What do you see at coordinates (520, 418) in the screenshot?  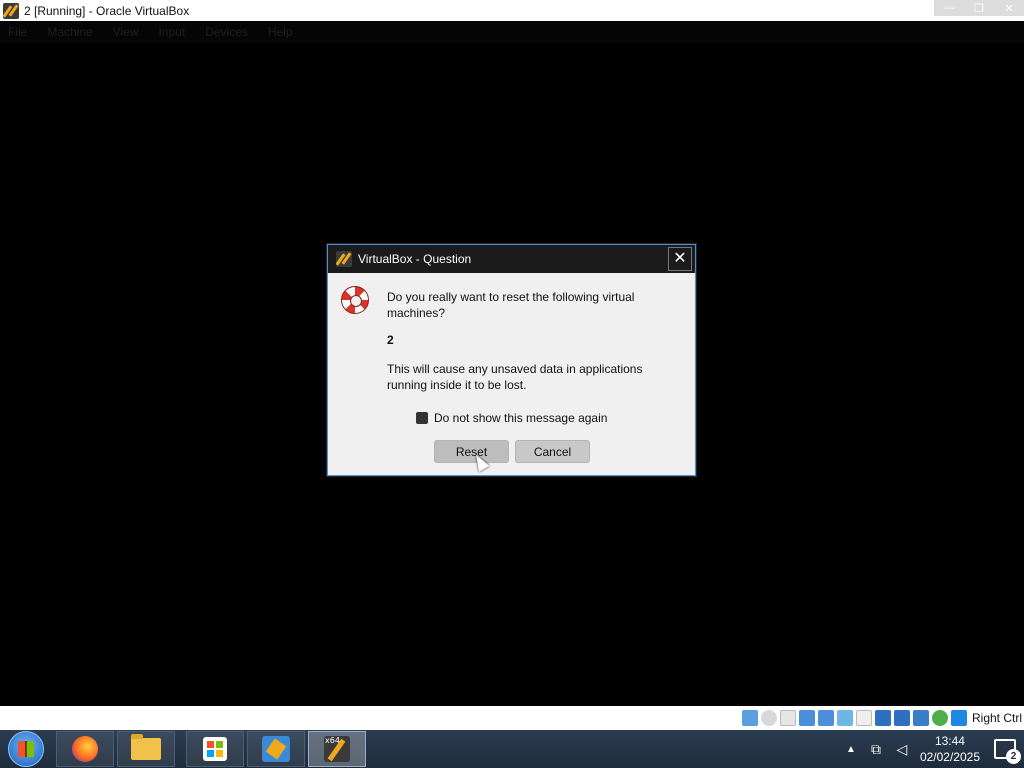 I see `do-not-show-again-label: Do not show this message again` at bounding box center [520, 418].